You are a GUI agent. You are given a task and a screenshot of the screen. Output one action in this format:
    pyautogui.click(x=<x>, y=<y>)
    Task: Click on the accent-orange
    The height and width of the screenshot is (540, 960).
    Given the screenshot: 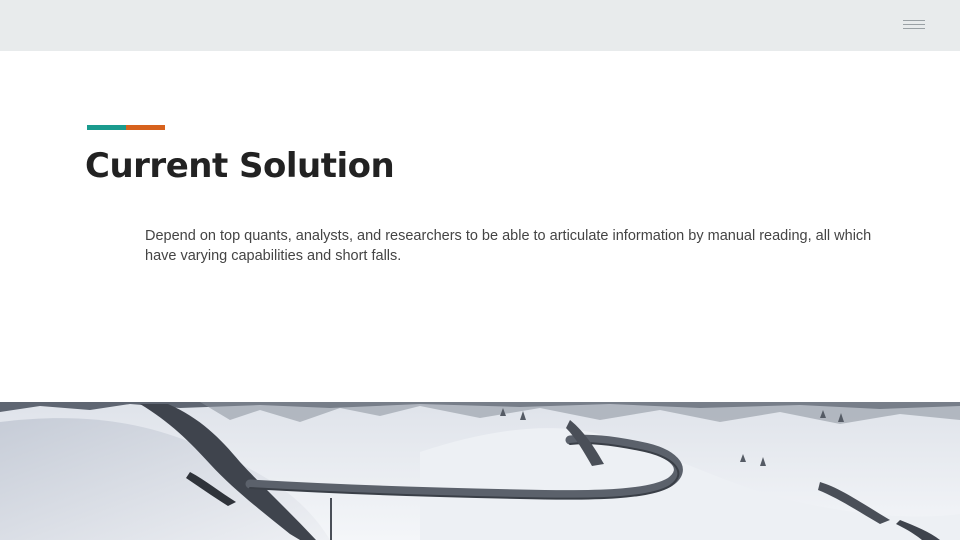 What is the action you would take?
    pyautogui.click(x=145, y=127)
    